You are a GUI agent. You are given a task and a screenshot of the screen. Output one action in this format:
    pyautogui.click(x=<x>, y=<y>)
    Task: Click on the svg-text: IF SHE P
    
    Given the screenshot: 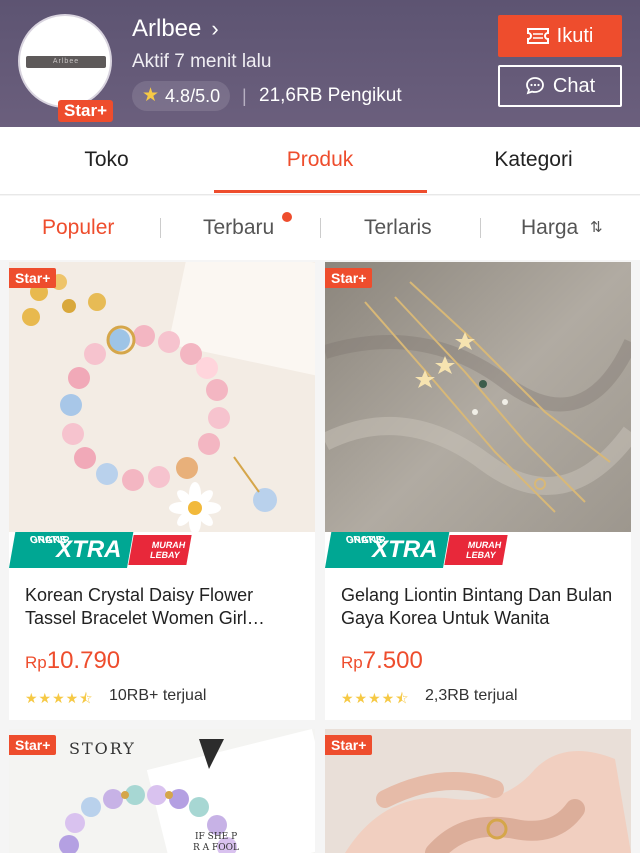 What is the action you would take?
    pyautogui.click(x=216, y=837)
    